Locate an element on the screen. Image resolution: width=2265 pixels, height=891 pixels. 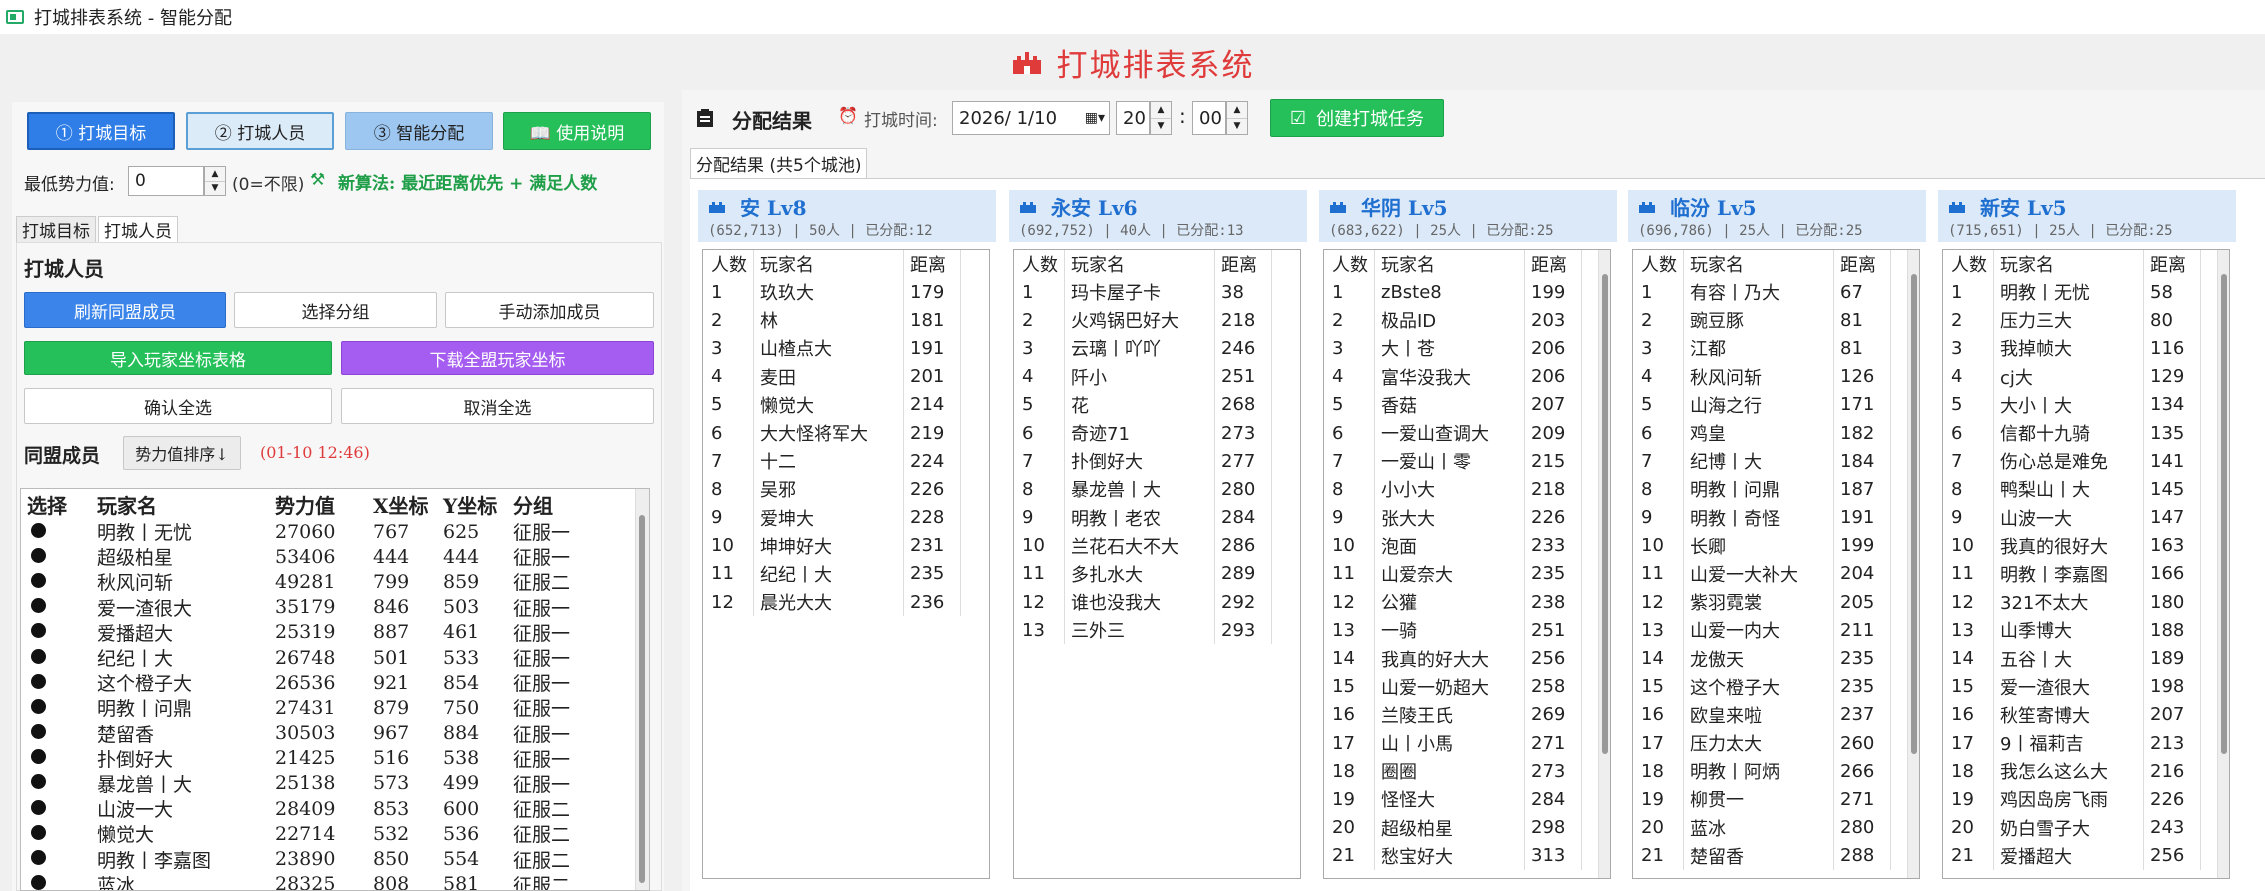
table-row: 10 长卿 199 is located at coordinates (1776, 545).